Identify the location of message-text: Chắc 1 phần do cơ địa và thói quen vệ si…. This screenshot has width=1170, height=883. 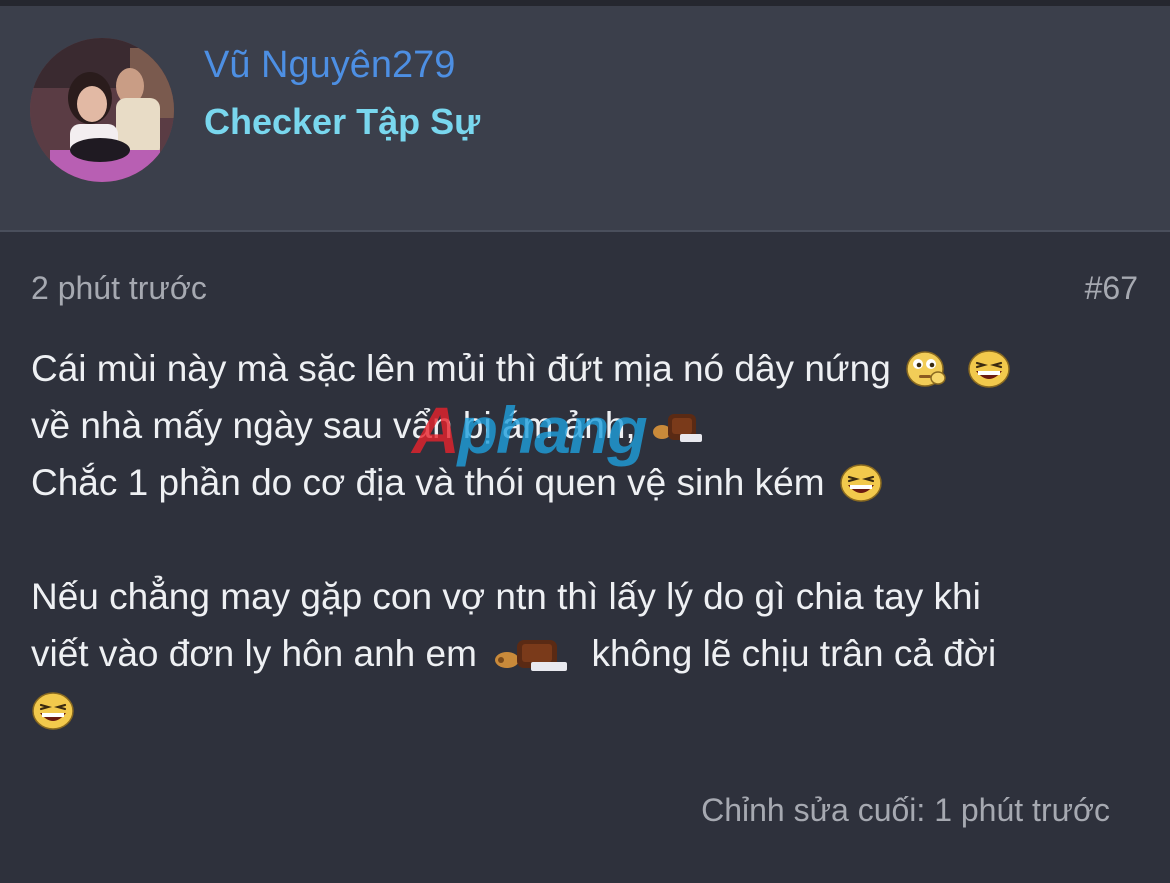
(428, 482).